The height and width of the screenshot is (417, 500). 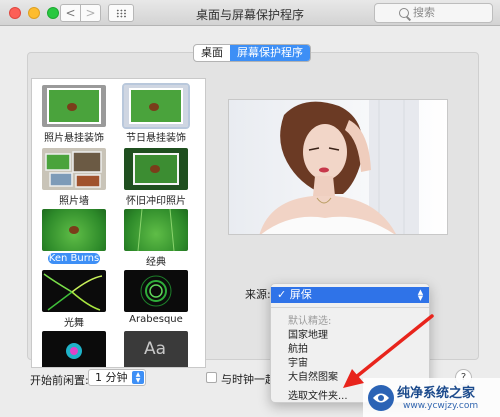 I want to click on annotation-arrow, so click(x=388, y=351).